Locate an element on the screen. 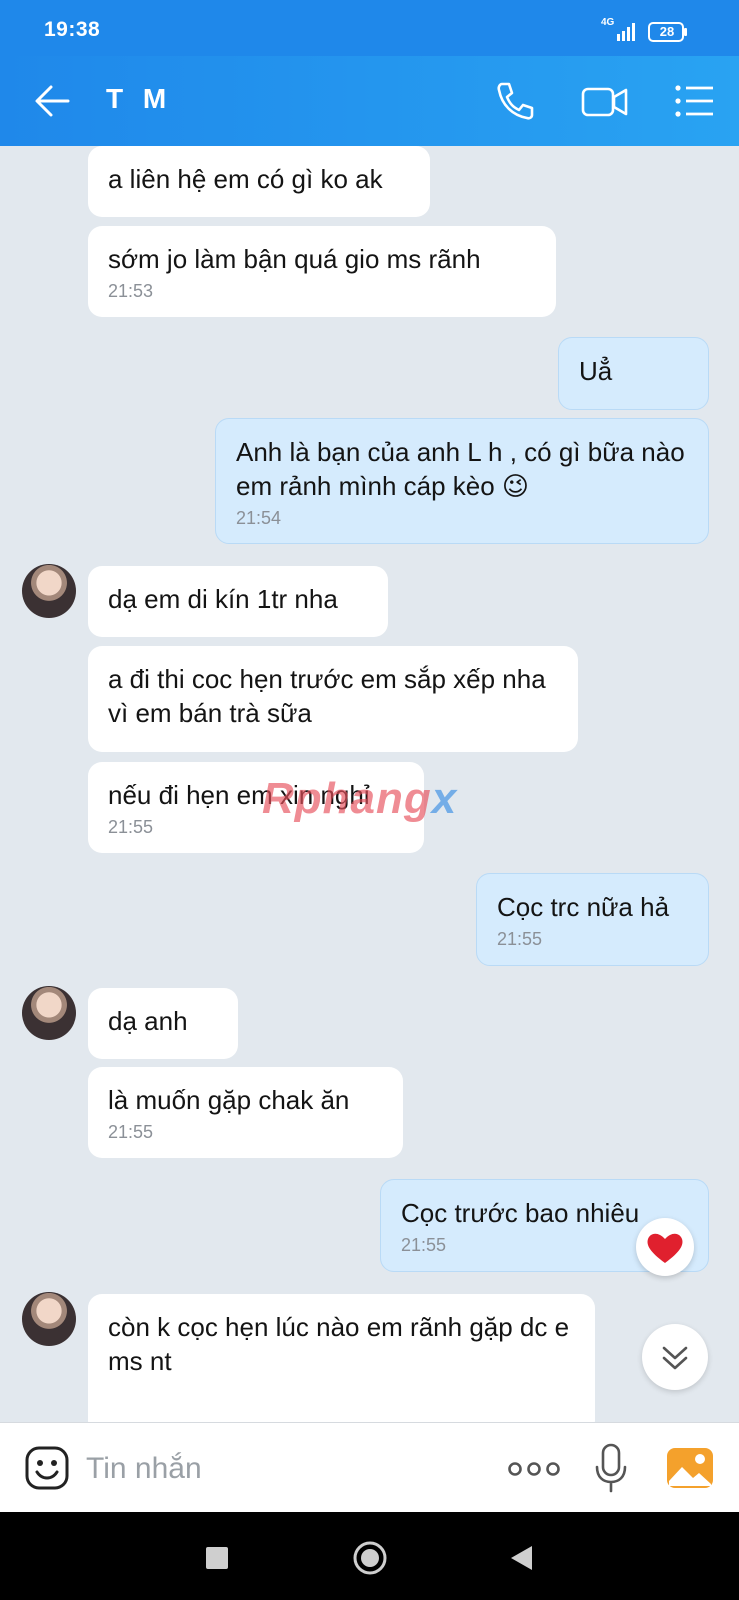  message-text: dạ anh is located at coordinates (148, 1021).